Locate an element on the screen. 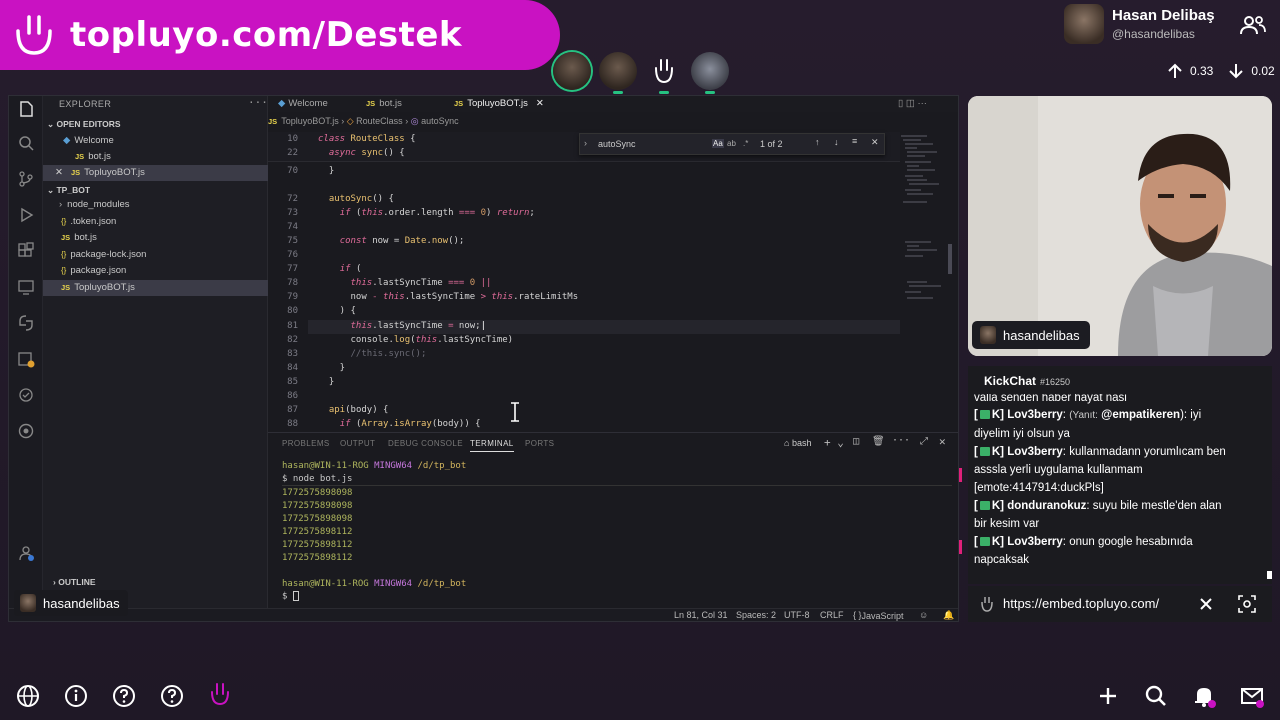 The height and width of the screenshot is (720, 1280). find-in-selection-icon: ≡ is located at coordinates (854, 141).